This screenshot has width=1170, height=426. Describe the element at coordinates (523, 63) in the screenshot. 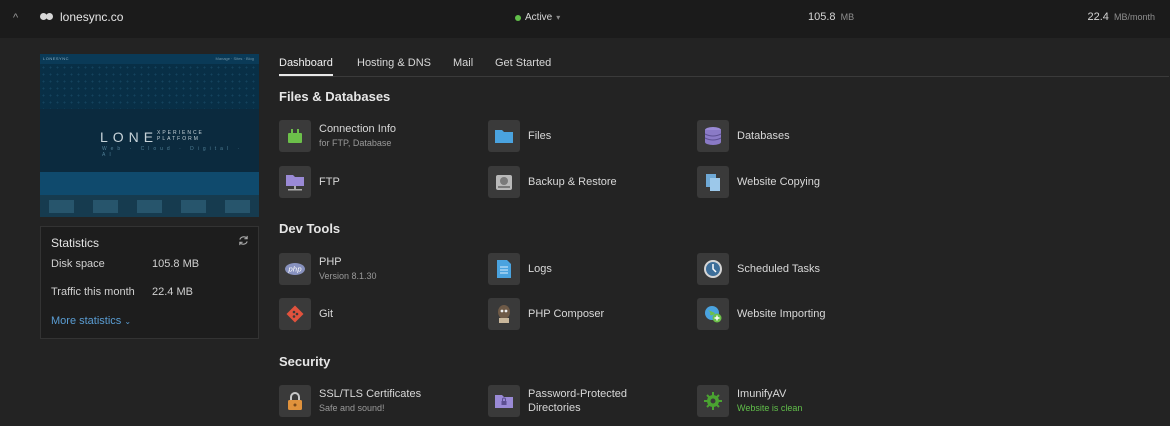

I see `tab-get-started: Get Started` at that location.